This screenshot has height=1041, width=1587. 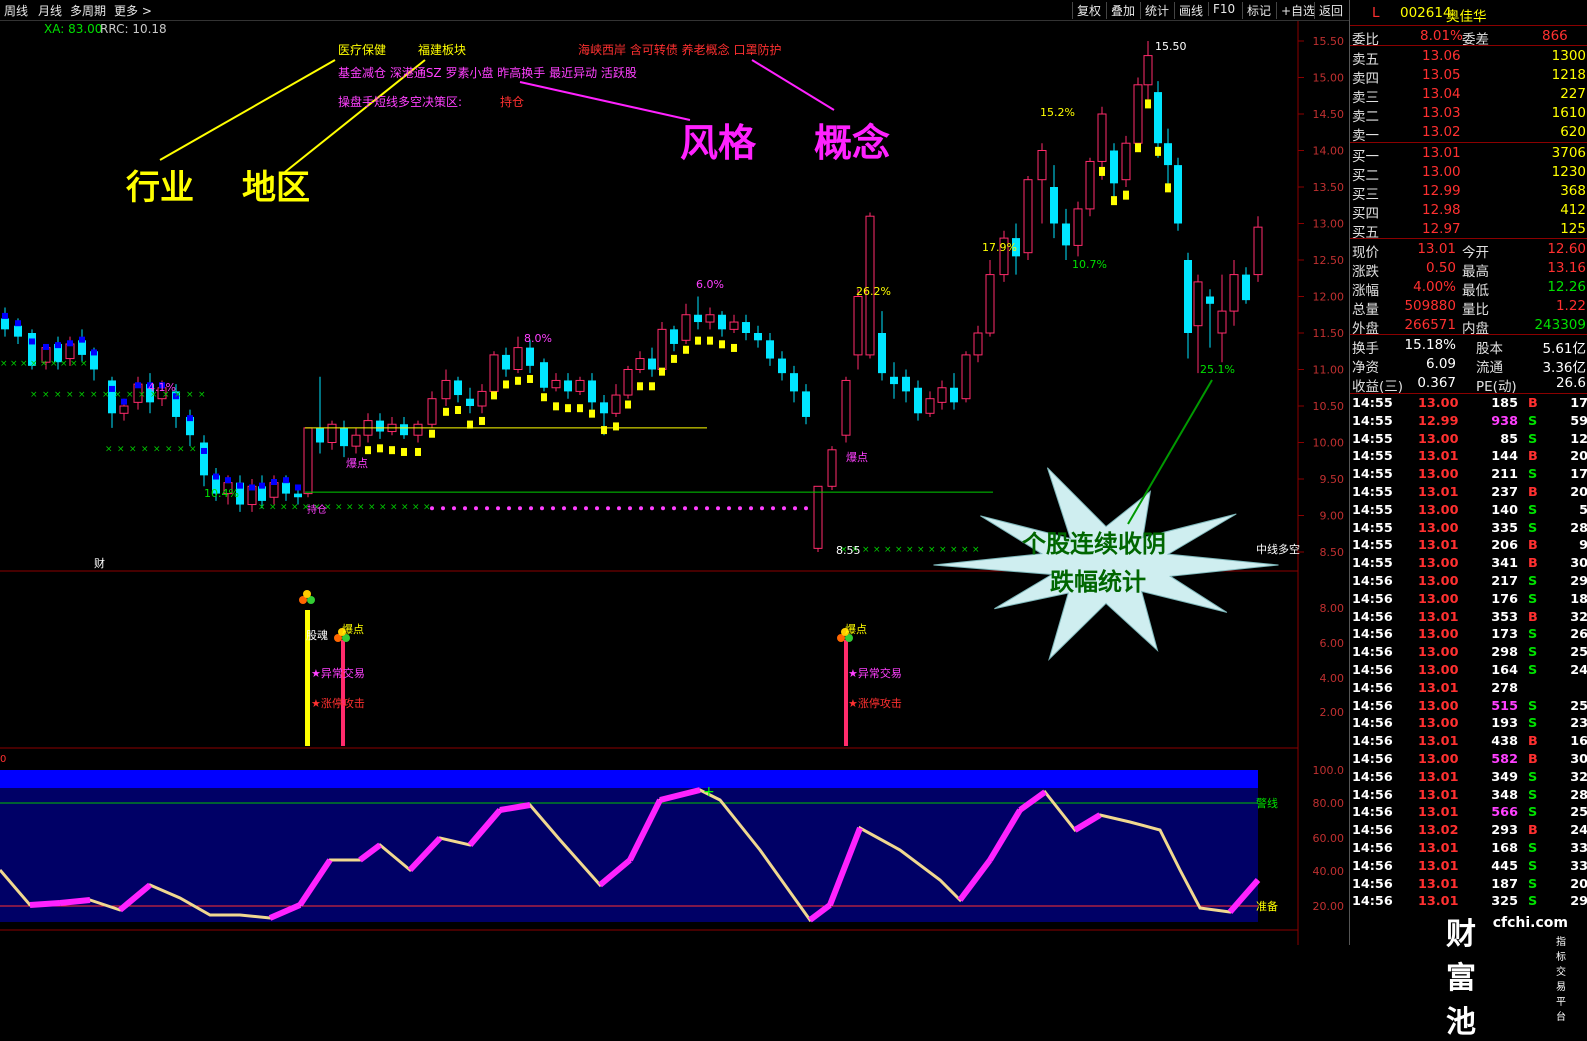 What do you see at coordinates (1436, 249) in the screenshot?
I see `stat-value: 13.01` at bounding box center [1436, 249].